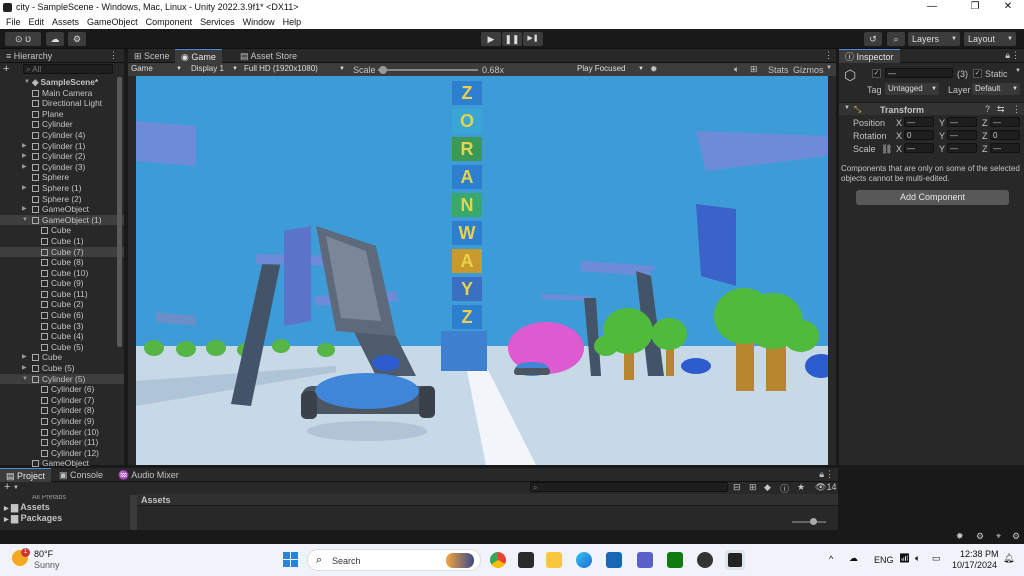  I want to click on menu-file: File, so click(13, 22).